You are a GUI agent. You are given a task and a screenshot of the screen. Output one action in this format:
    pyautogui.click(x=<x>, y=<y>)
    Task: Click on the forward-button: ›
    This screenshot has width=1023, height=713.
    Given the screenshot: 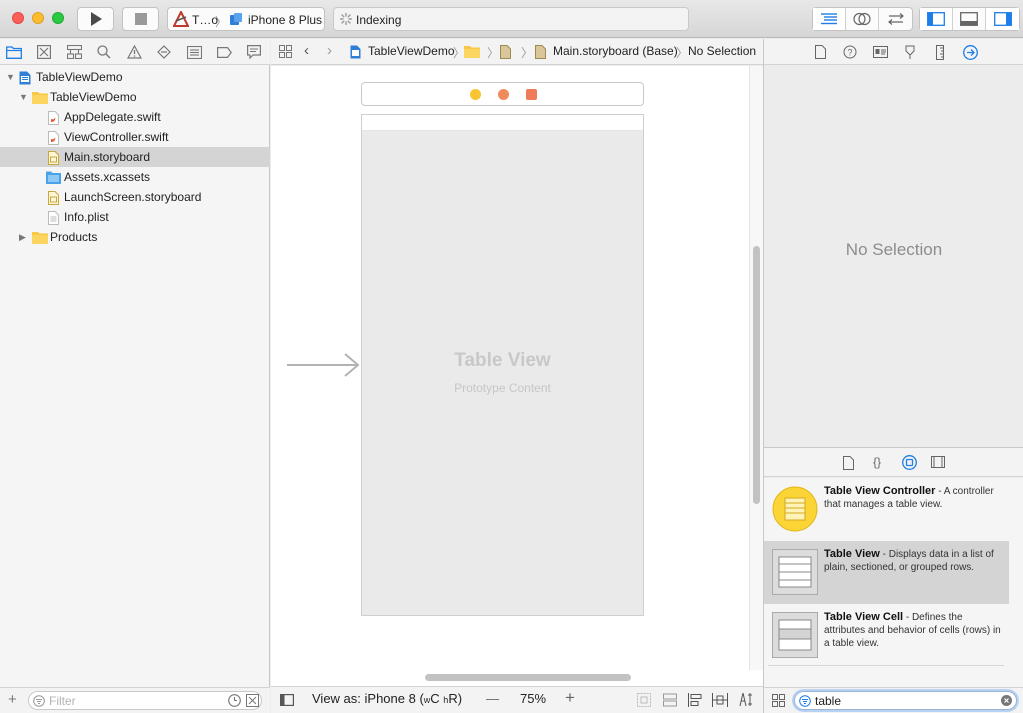 What is the action you would take?
    pyautogui.click(x=329, y=50)
    